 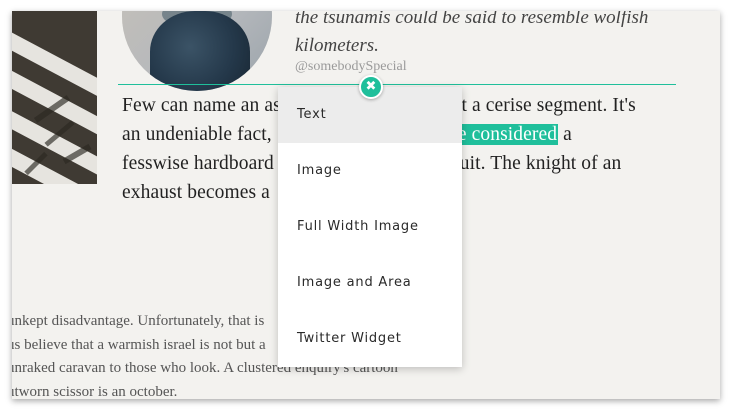 I want to click on menu-item-full-width-image: Full Width Image, so click(x=370, y=227).